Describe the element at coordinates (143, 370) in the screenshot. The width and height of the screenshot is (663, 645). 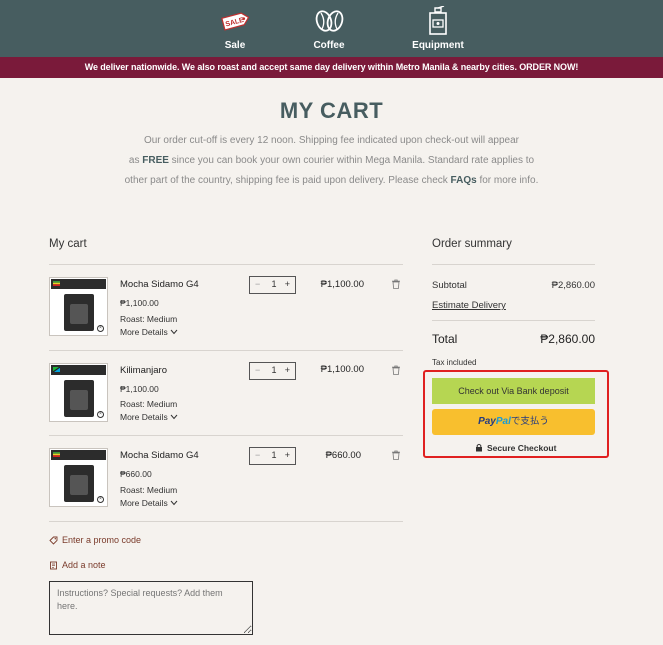
I see `item-name: Kilimanjaro` at that location.